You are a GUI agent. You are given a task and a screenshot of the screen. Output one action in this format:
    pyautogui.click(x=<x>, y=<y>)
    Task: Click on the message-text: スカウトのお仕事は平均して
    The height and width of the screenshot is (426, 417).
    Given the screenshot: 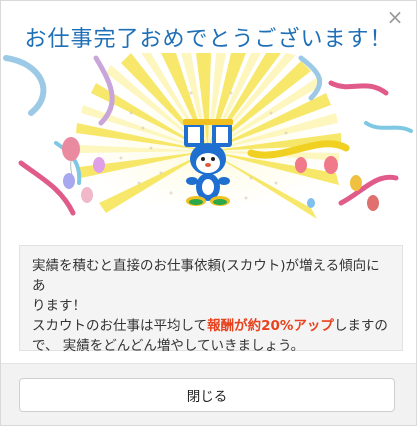 What is the action you would take?
    pyautogui.click(x=120, y=326)
    